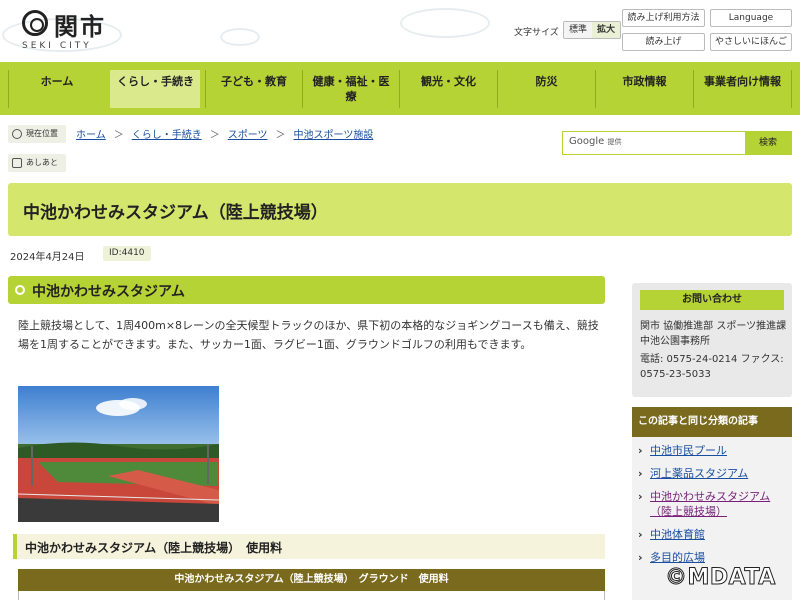 This screenshot has width=800, height=600. Describe the element at coordinates (768, 143) in the screenshot. I see `search-button: 検索` at that location.